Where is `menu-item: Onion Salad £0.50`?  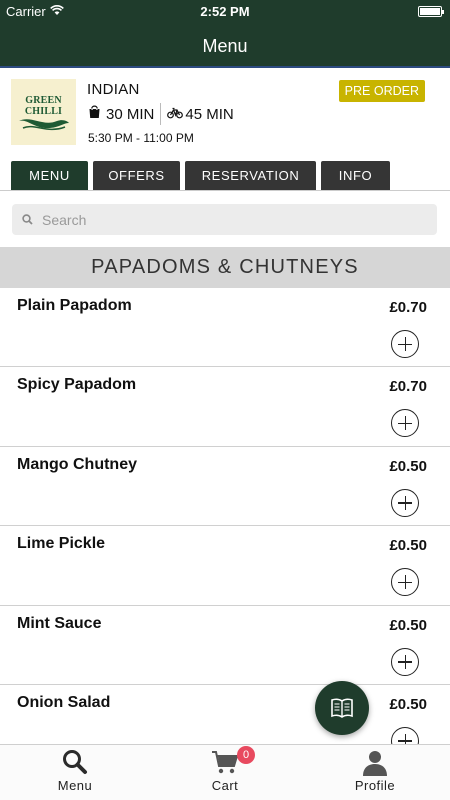
menu-item: Onion Salad £0.50 is located at coordinates (225, 714).